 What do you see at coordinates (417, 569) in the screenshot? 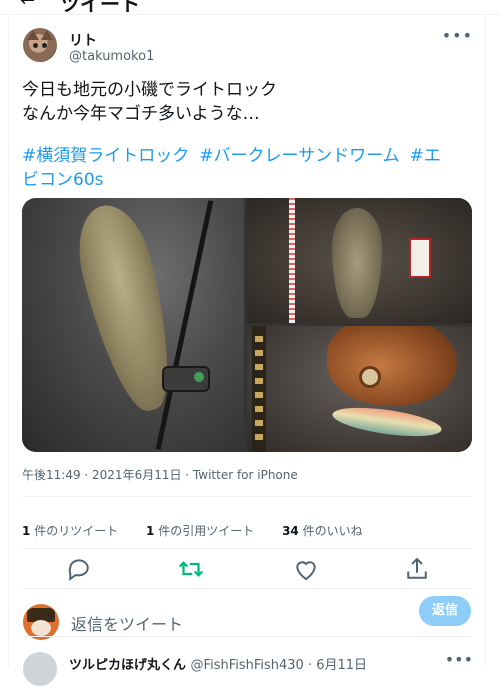
I see `share-icon` at bounding box center [417, 569].